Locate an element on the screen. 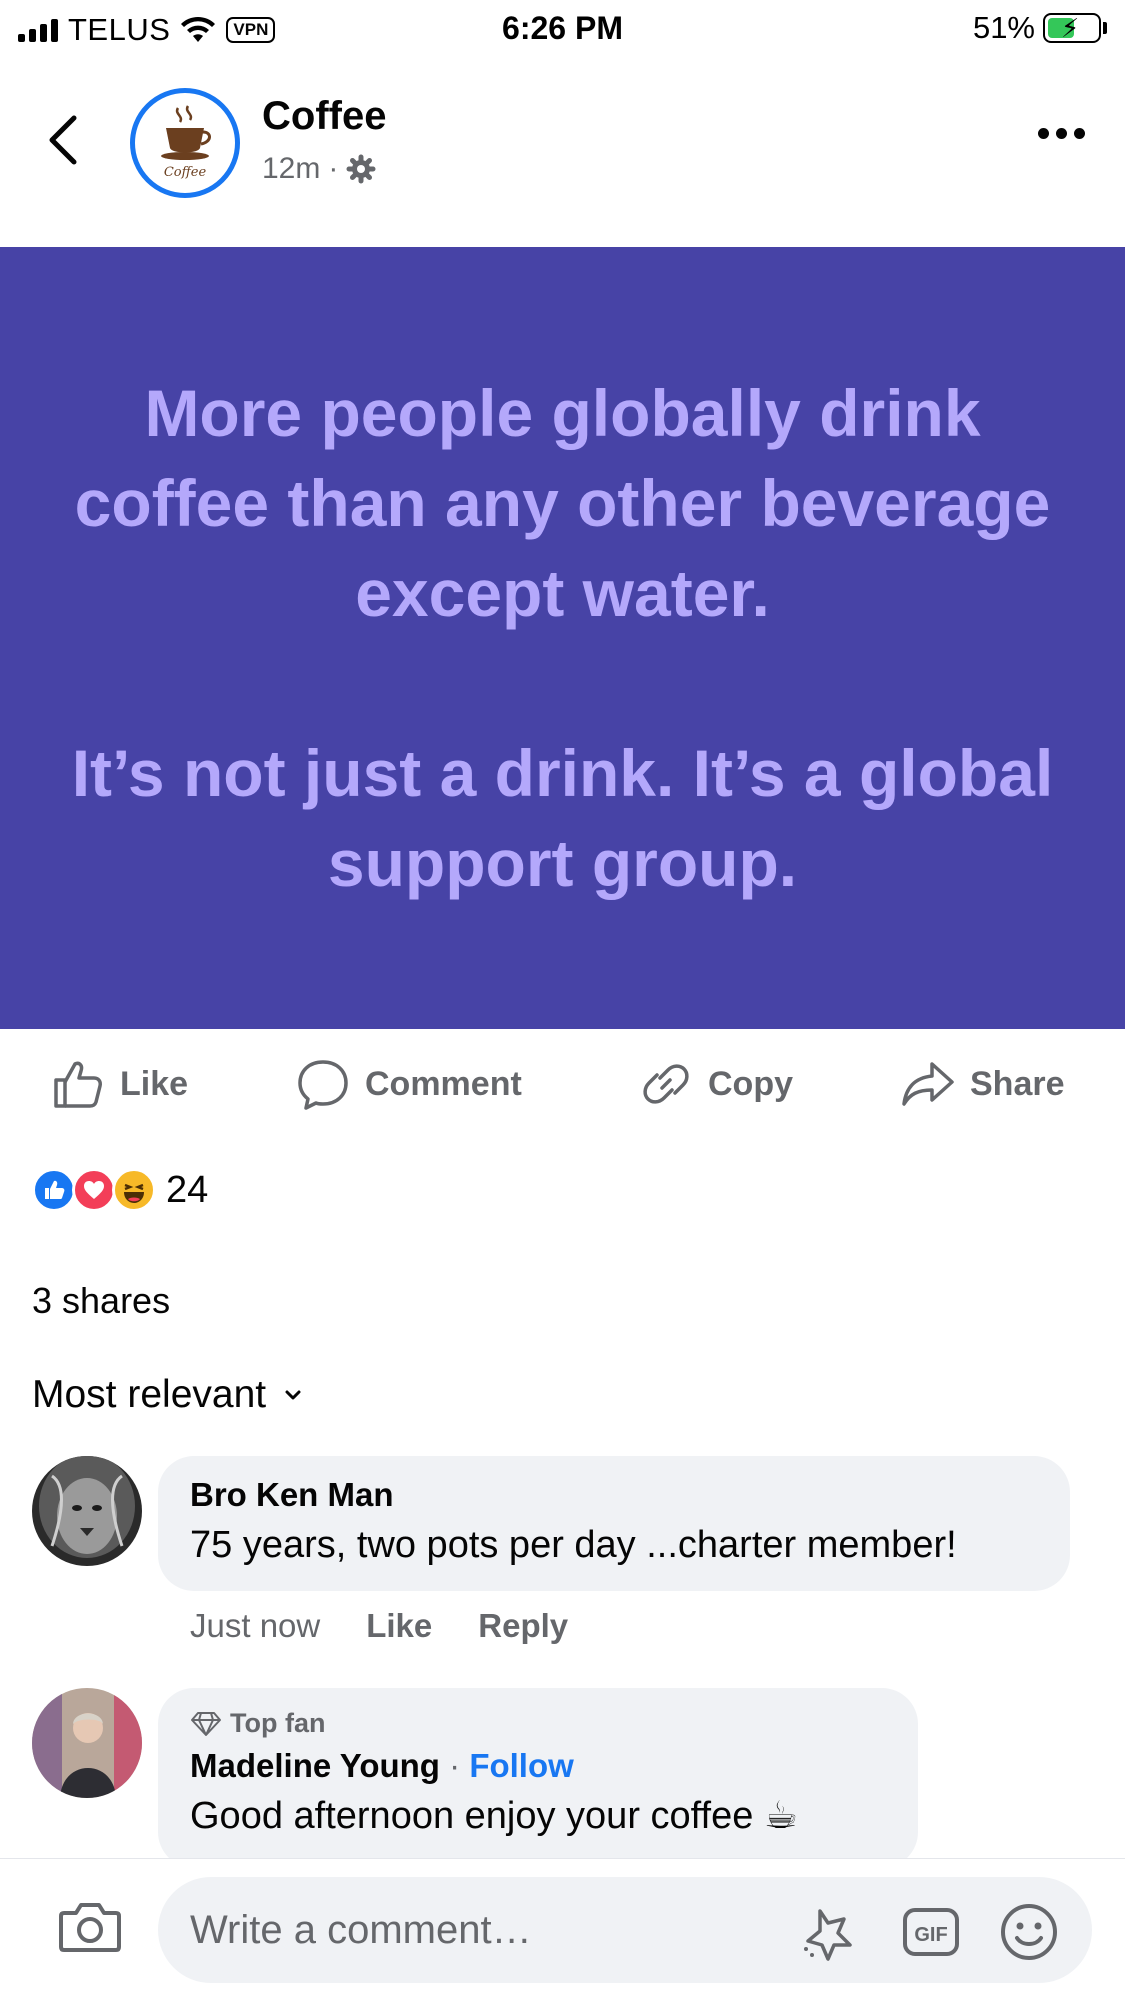  comment-time: Just now is located at coordinates (255, 1625).